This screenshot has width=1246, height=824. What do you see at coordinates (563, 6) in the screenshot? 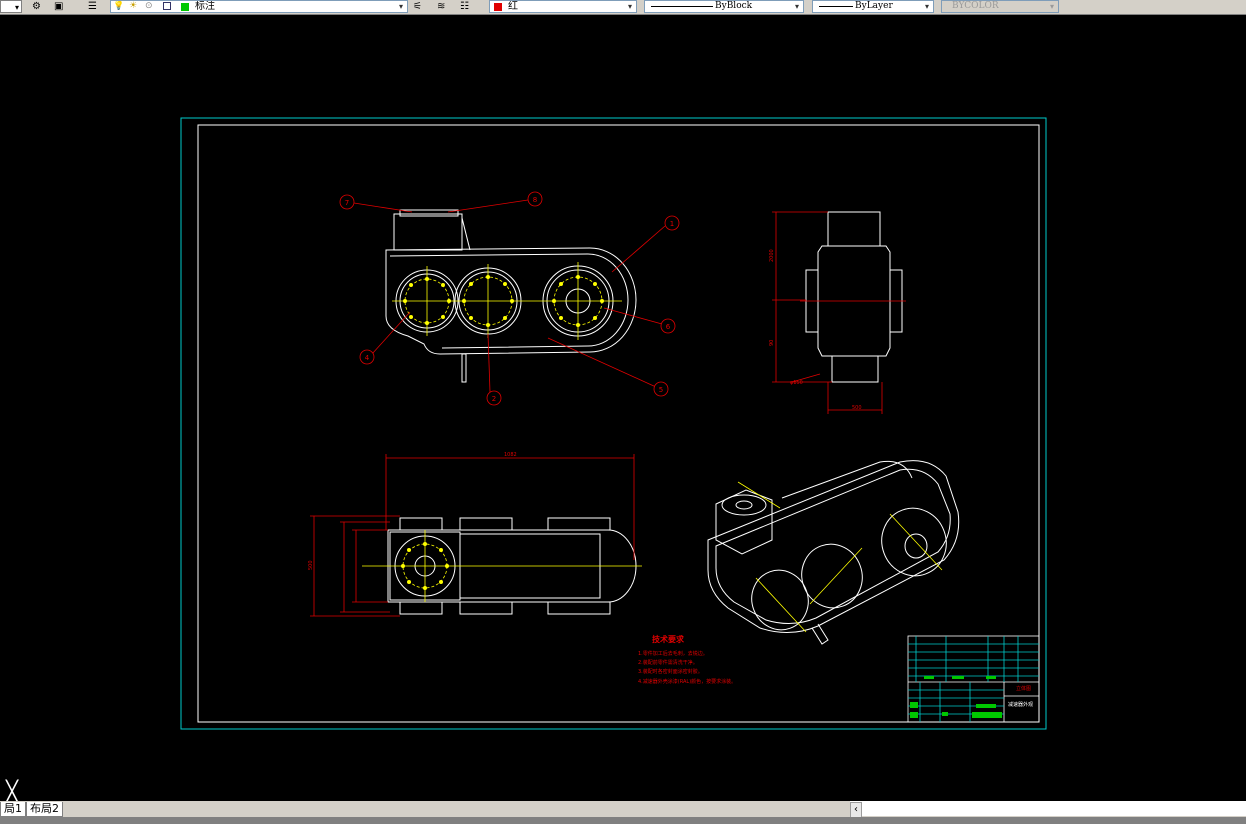
I see `color-dropdown: 红 ▾` at bounding box center [563, 6].